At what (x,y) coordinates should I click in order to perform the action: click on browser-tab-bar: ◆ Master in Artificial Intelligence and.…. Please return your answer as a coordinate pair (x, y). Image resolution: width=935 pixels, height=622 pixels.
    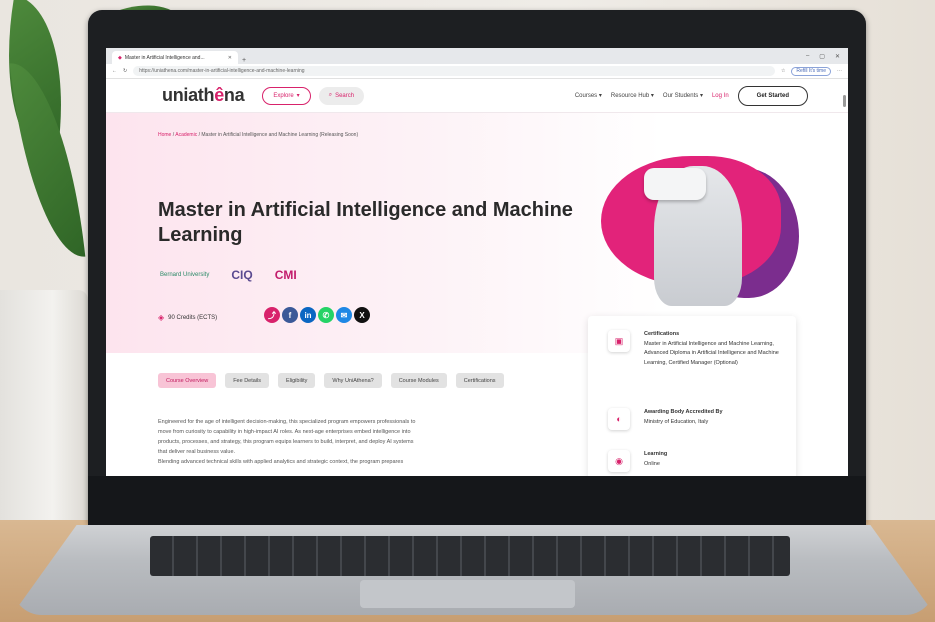
    Looking at the image, I should click on (477, 56).